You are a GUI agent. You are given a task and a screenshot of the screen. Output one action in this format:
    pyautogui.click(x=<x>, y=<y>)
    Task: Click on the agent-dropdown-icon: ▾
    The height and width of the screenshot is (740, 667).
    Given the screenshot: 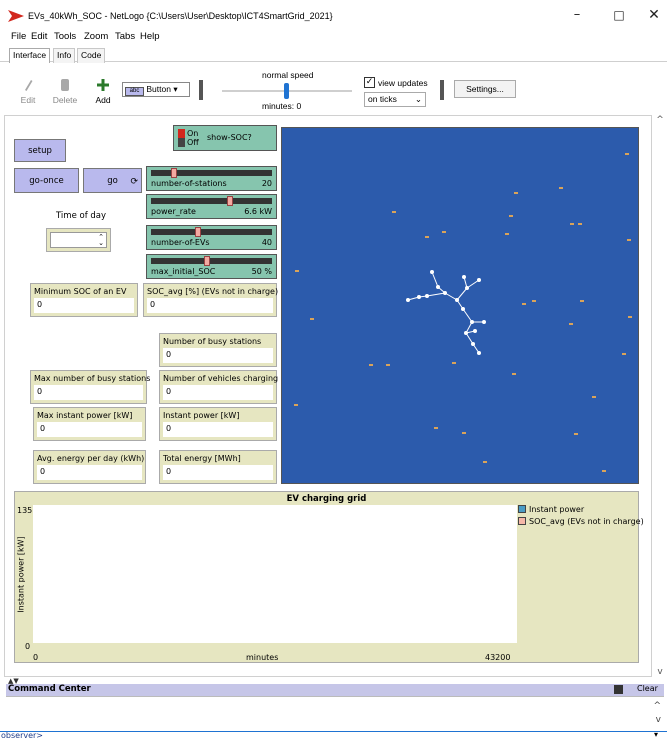 What is the action you would take?
    pyautogui.click(x=656, y=734)
    